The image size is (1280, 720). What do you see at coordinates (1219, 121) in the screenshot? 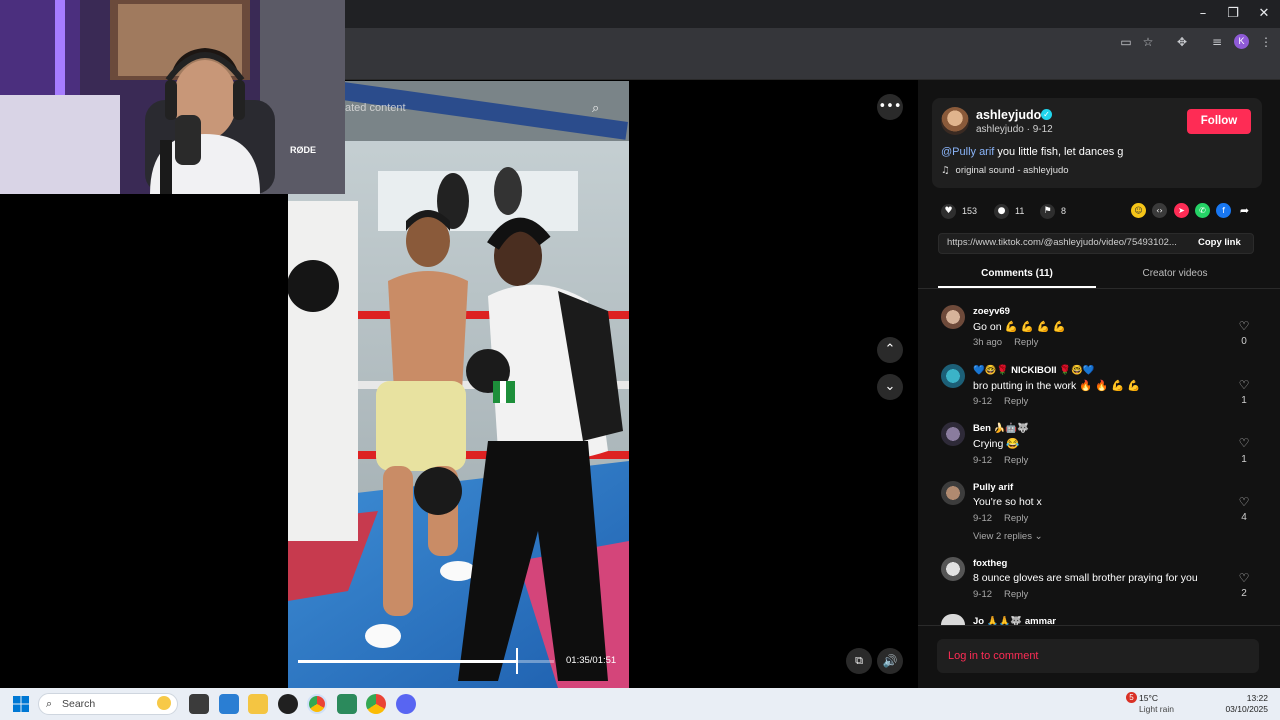
I see `follow-button: Follow` at bounding box center [1219, 121].